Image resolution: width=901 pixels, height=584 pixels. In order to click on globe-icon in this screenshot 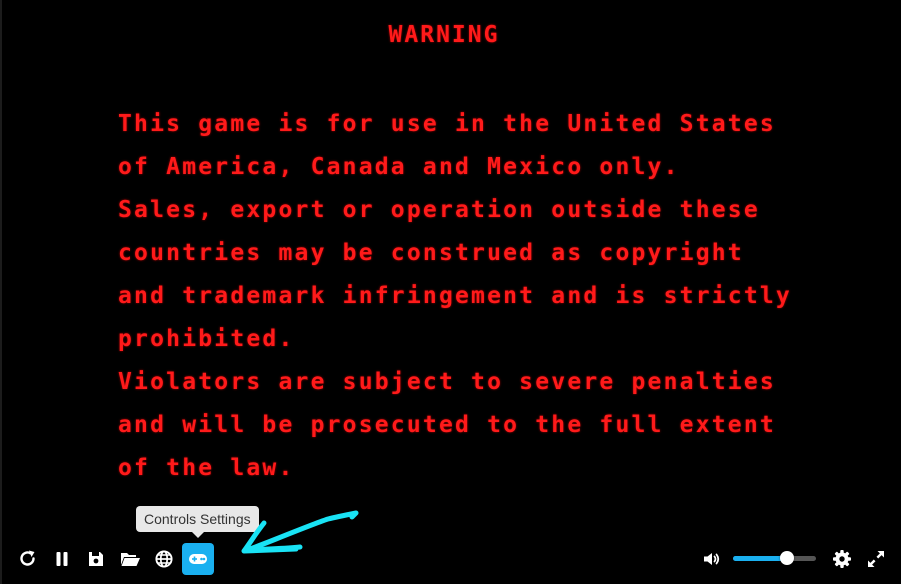, I will do `click(164, 559)`.